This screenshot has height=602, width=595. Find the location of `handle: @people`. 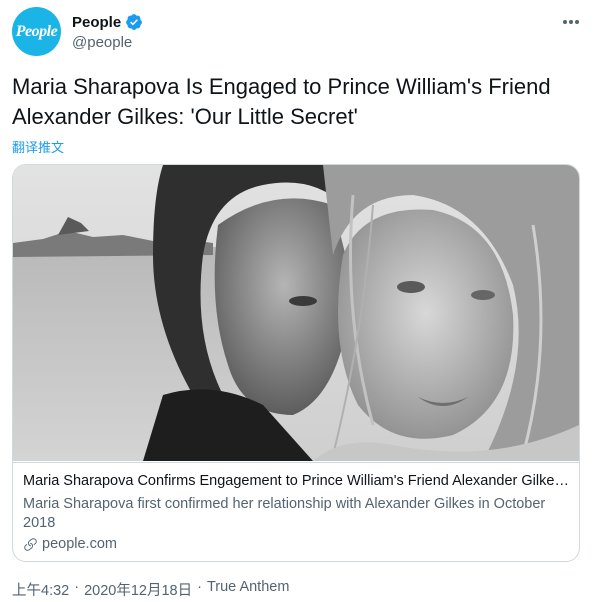

handle: @people is located at coordinates (102, 42).